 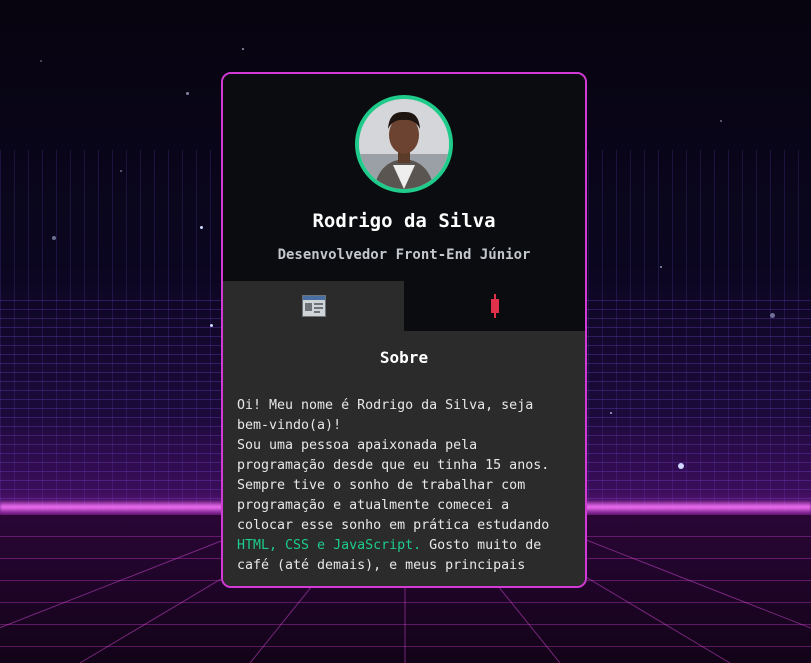 I want to click on profile-card-icon, so click(x=313, y=306).